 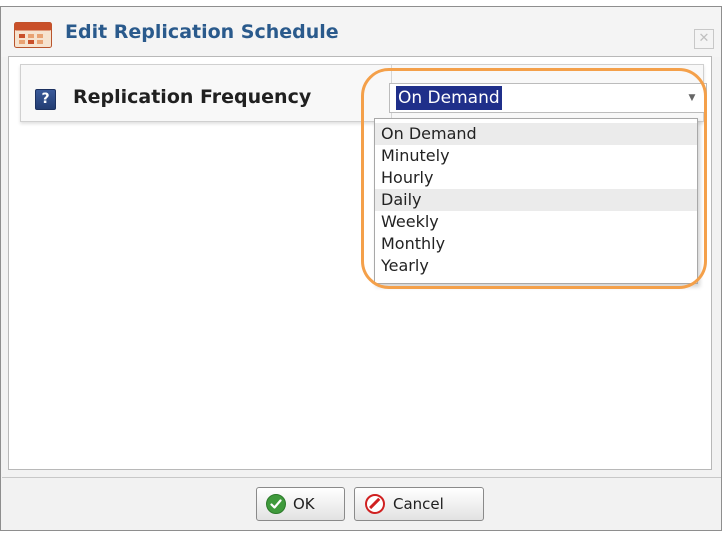 I want to click on close-icon: ✕, so click(x=704, y=38).